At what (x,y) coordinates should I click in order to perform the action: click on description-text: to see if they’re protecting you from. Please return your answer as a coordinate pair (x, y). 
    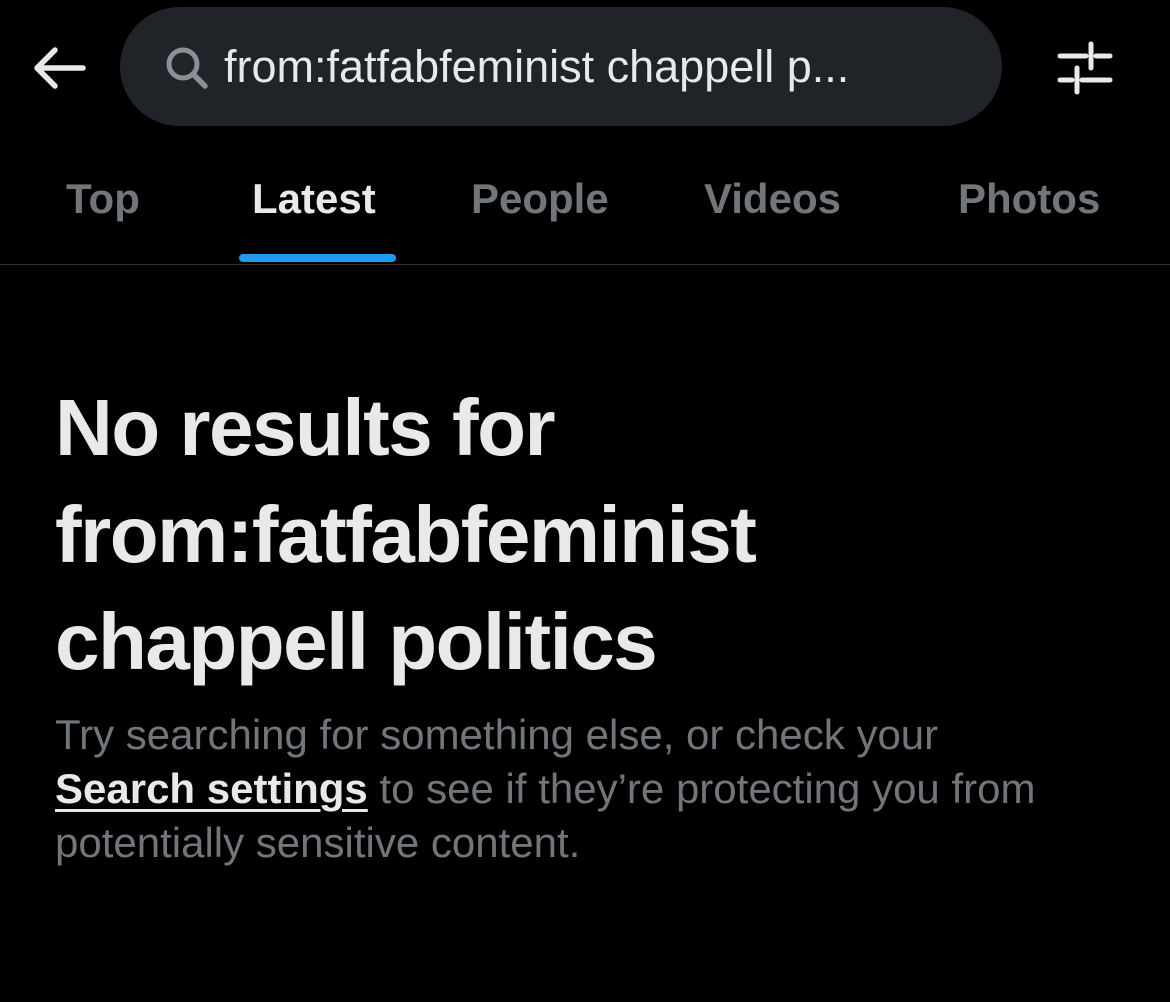
    Looking at the image, I should click on (701, 788).